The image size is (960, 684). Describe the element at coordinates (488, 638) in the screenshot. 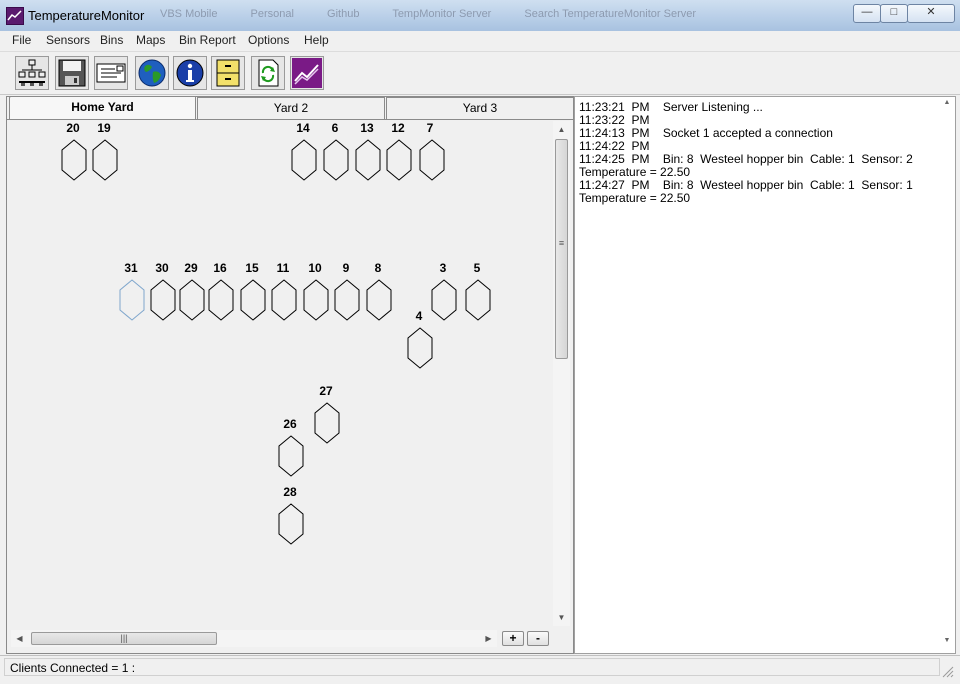

I see `scroll-right-arrow-icon: ▶` at that location.